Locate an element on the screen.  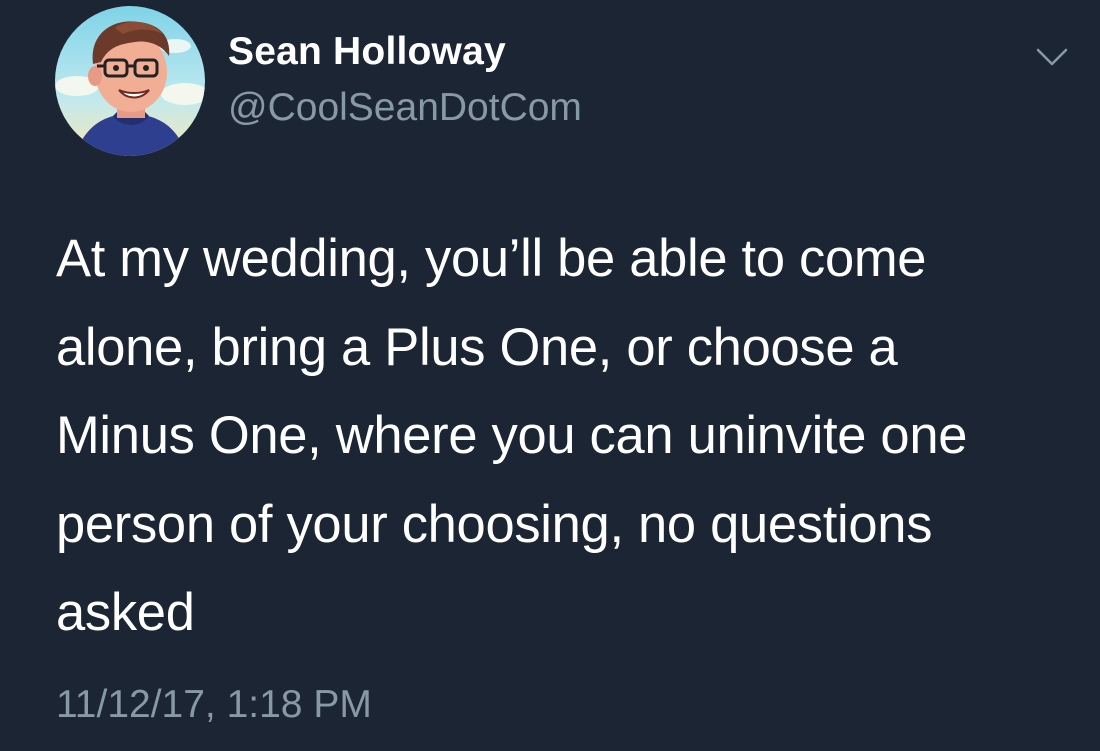
tweet-text-line: asked is located at coordinates (125, 612).